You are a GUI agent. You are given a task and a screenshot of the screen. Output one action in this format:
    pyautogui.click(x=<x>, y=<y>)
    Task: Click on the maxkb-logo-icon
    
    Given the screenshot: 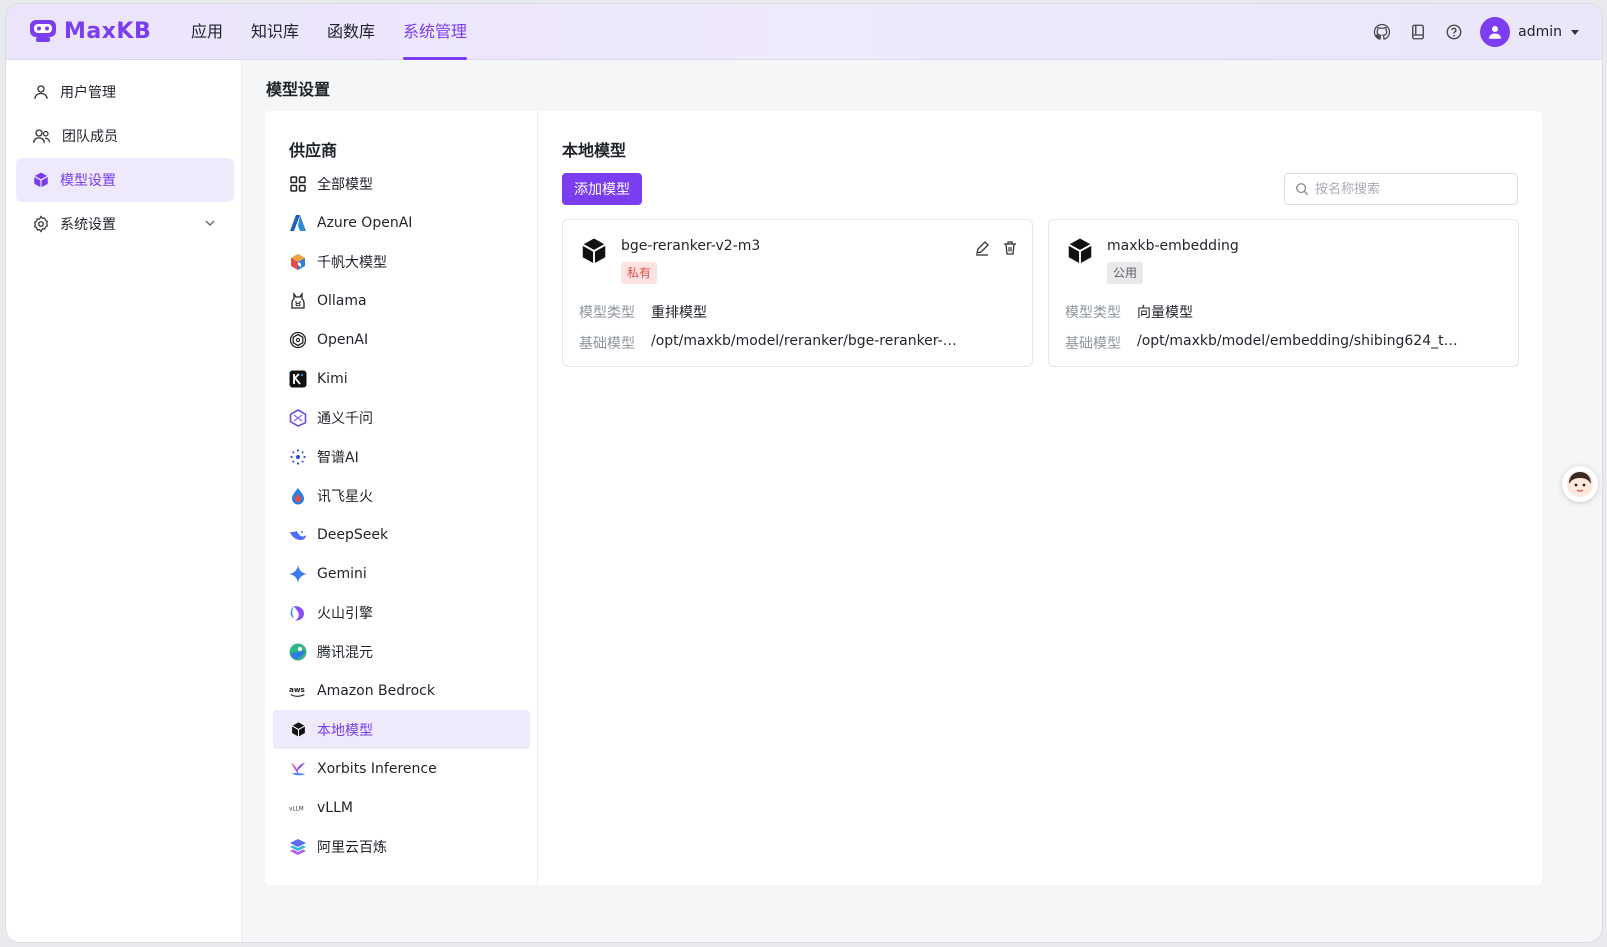 What is the action you would take?
    pyautogui.click(x=43, y=31)
    